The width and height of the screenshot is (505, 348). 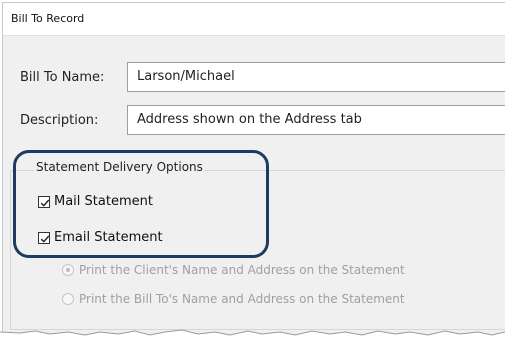 What do you see at coordinates (48, 18) in the screenshot?
I see `window-title: Bill To Record` at bounding box center [48, 18].